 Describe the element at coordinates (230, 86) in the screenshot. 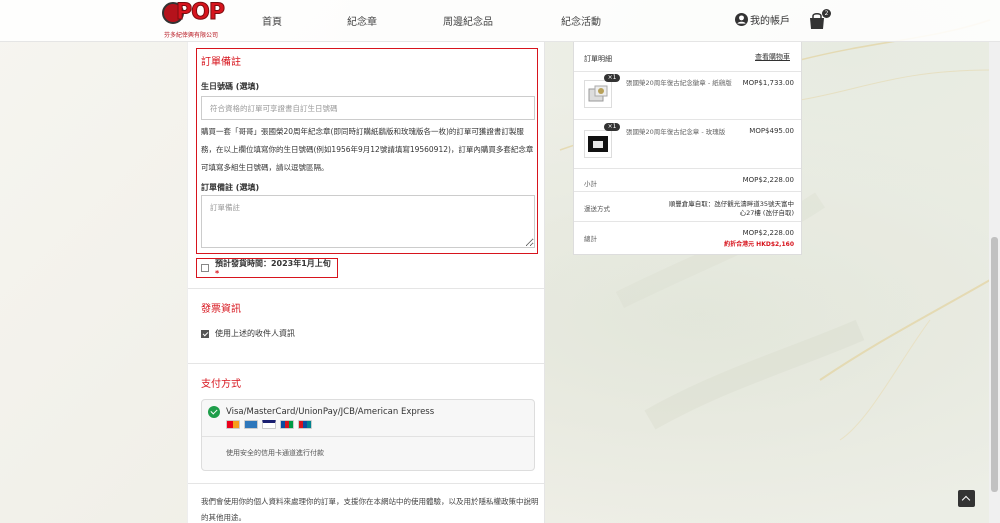

I see `birthday-number-label: 生日號碼 (選填)` at that location.